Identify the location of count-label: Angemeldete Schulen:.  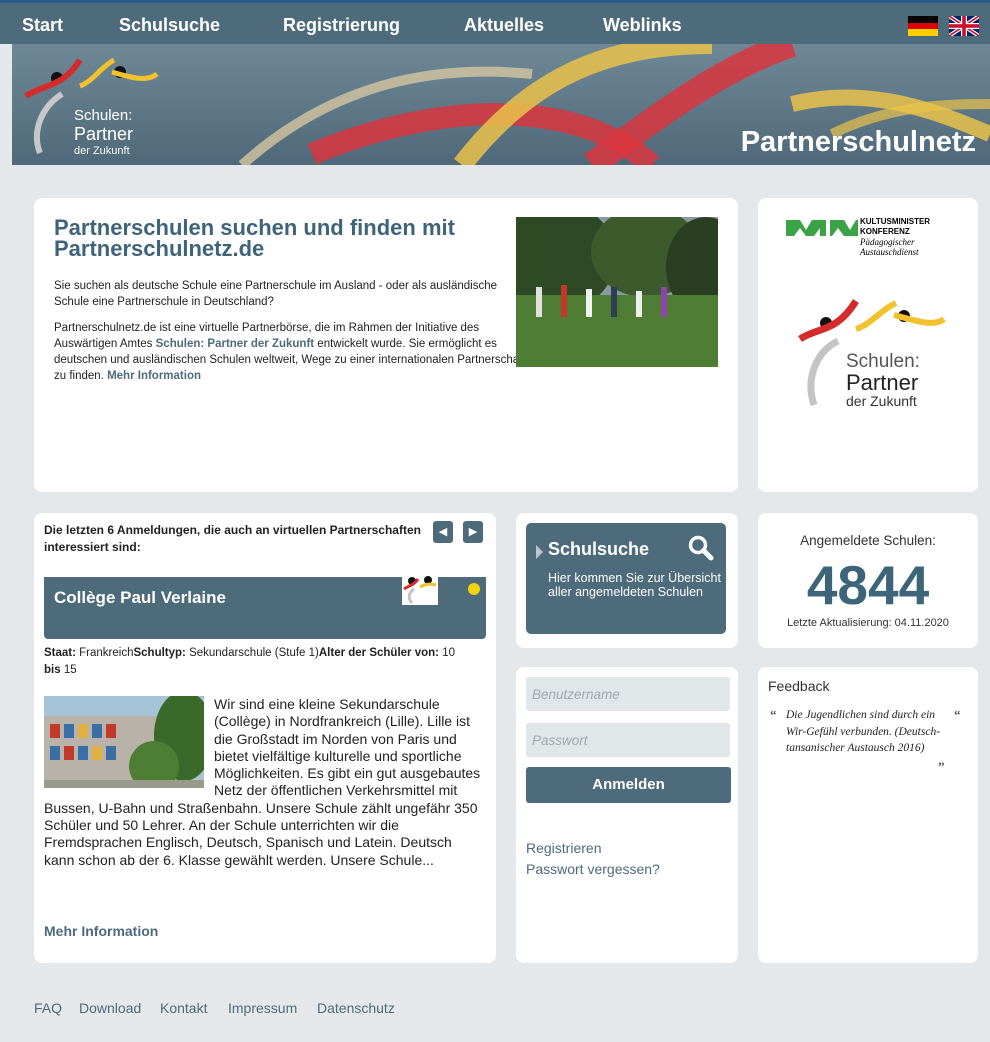
(868, 540).